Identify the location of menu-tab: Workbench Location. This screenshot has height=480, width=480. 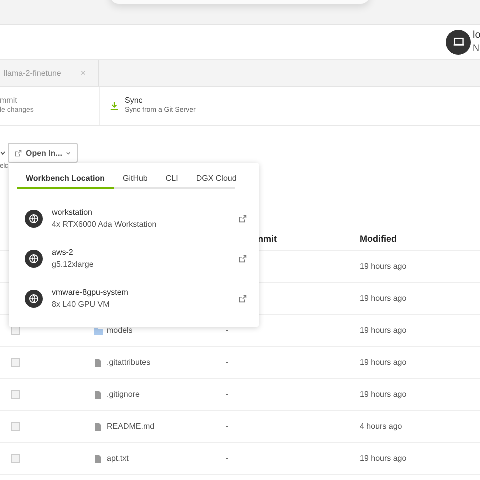
(65, 179).